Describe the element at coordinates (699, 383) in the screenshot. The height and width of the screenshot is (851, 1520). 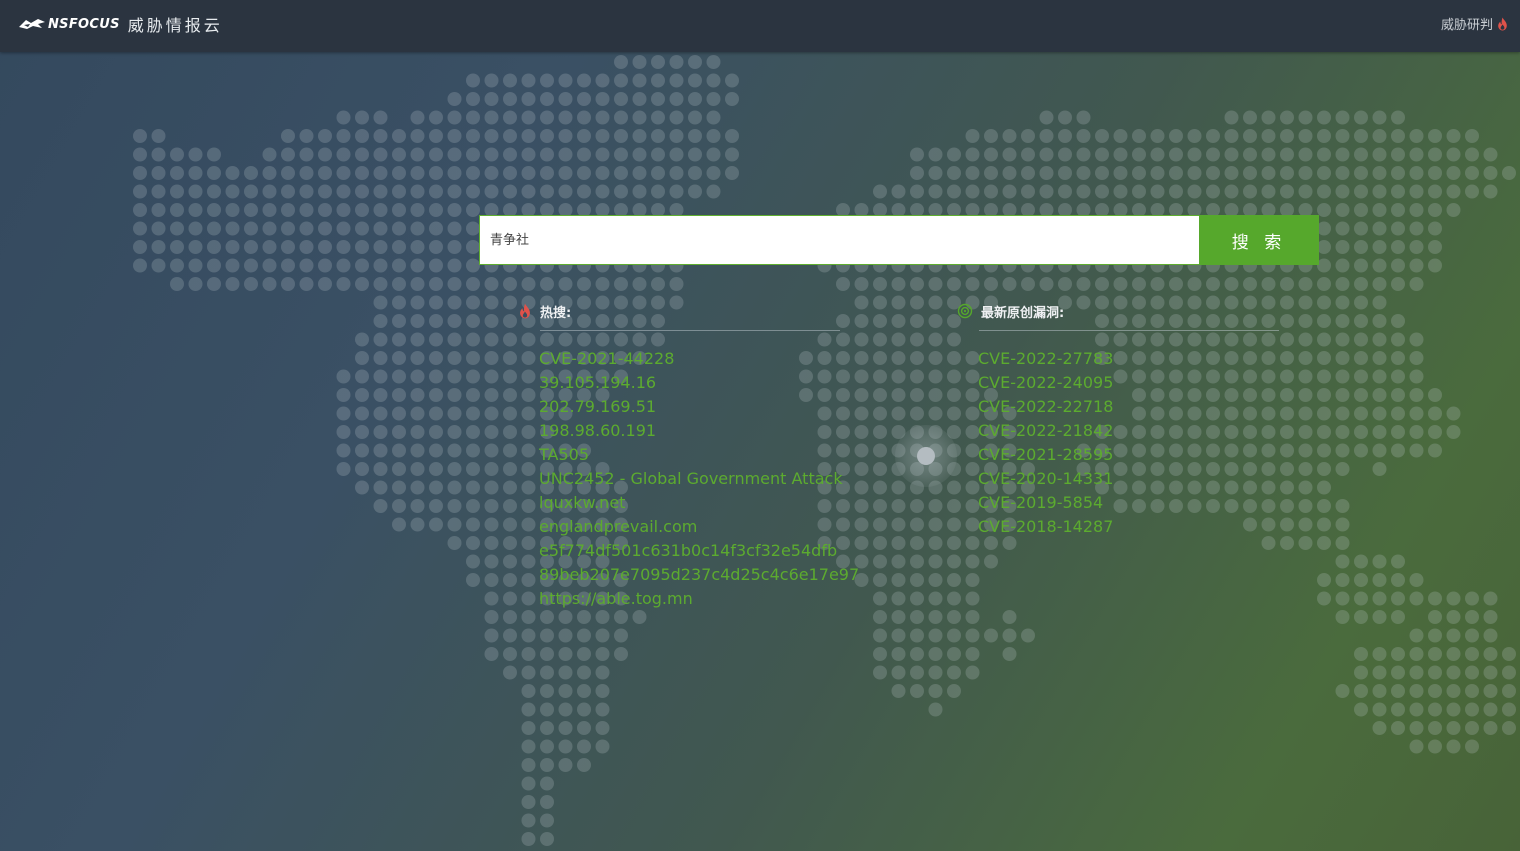
I see `list-item: 39.105.194.16` at that location.